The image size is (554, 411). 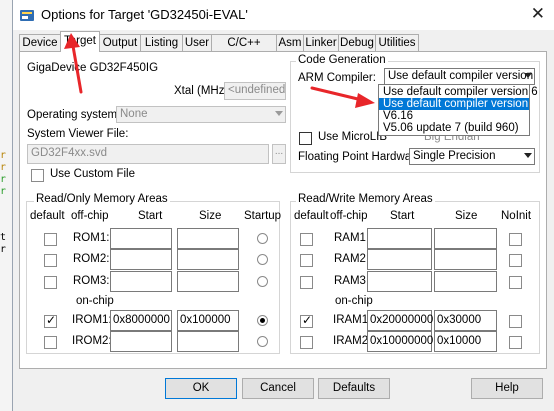 What do you see at coordinates (454, 116) in the screenshot?
I see `compiler-option: V6.16` at bounding box center [454, 116].